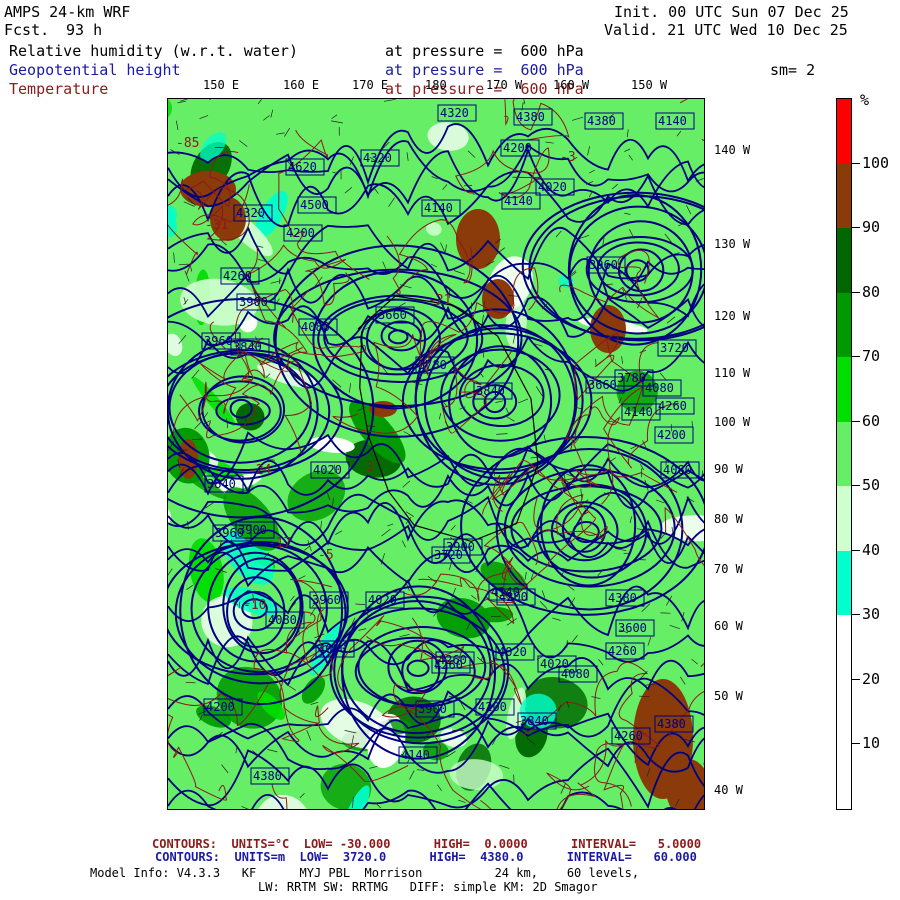 This screenshot has width=900, height=900. I want to click on lat-label: 80 W, so click(728, 519).